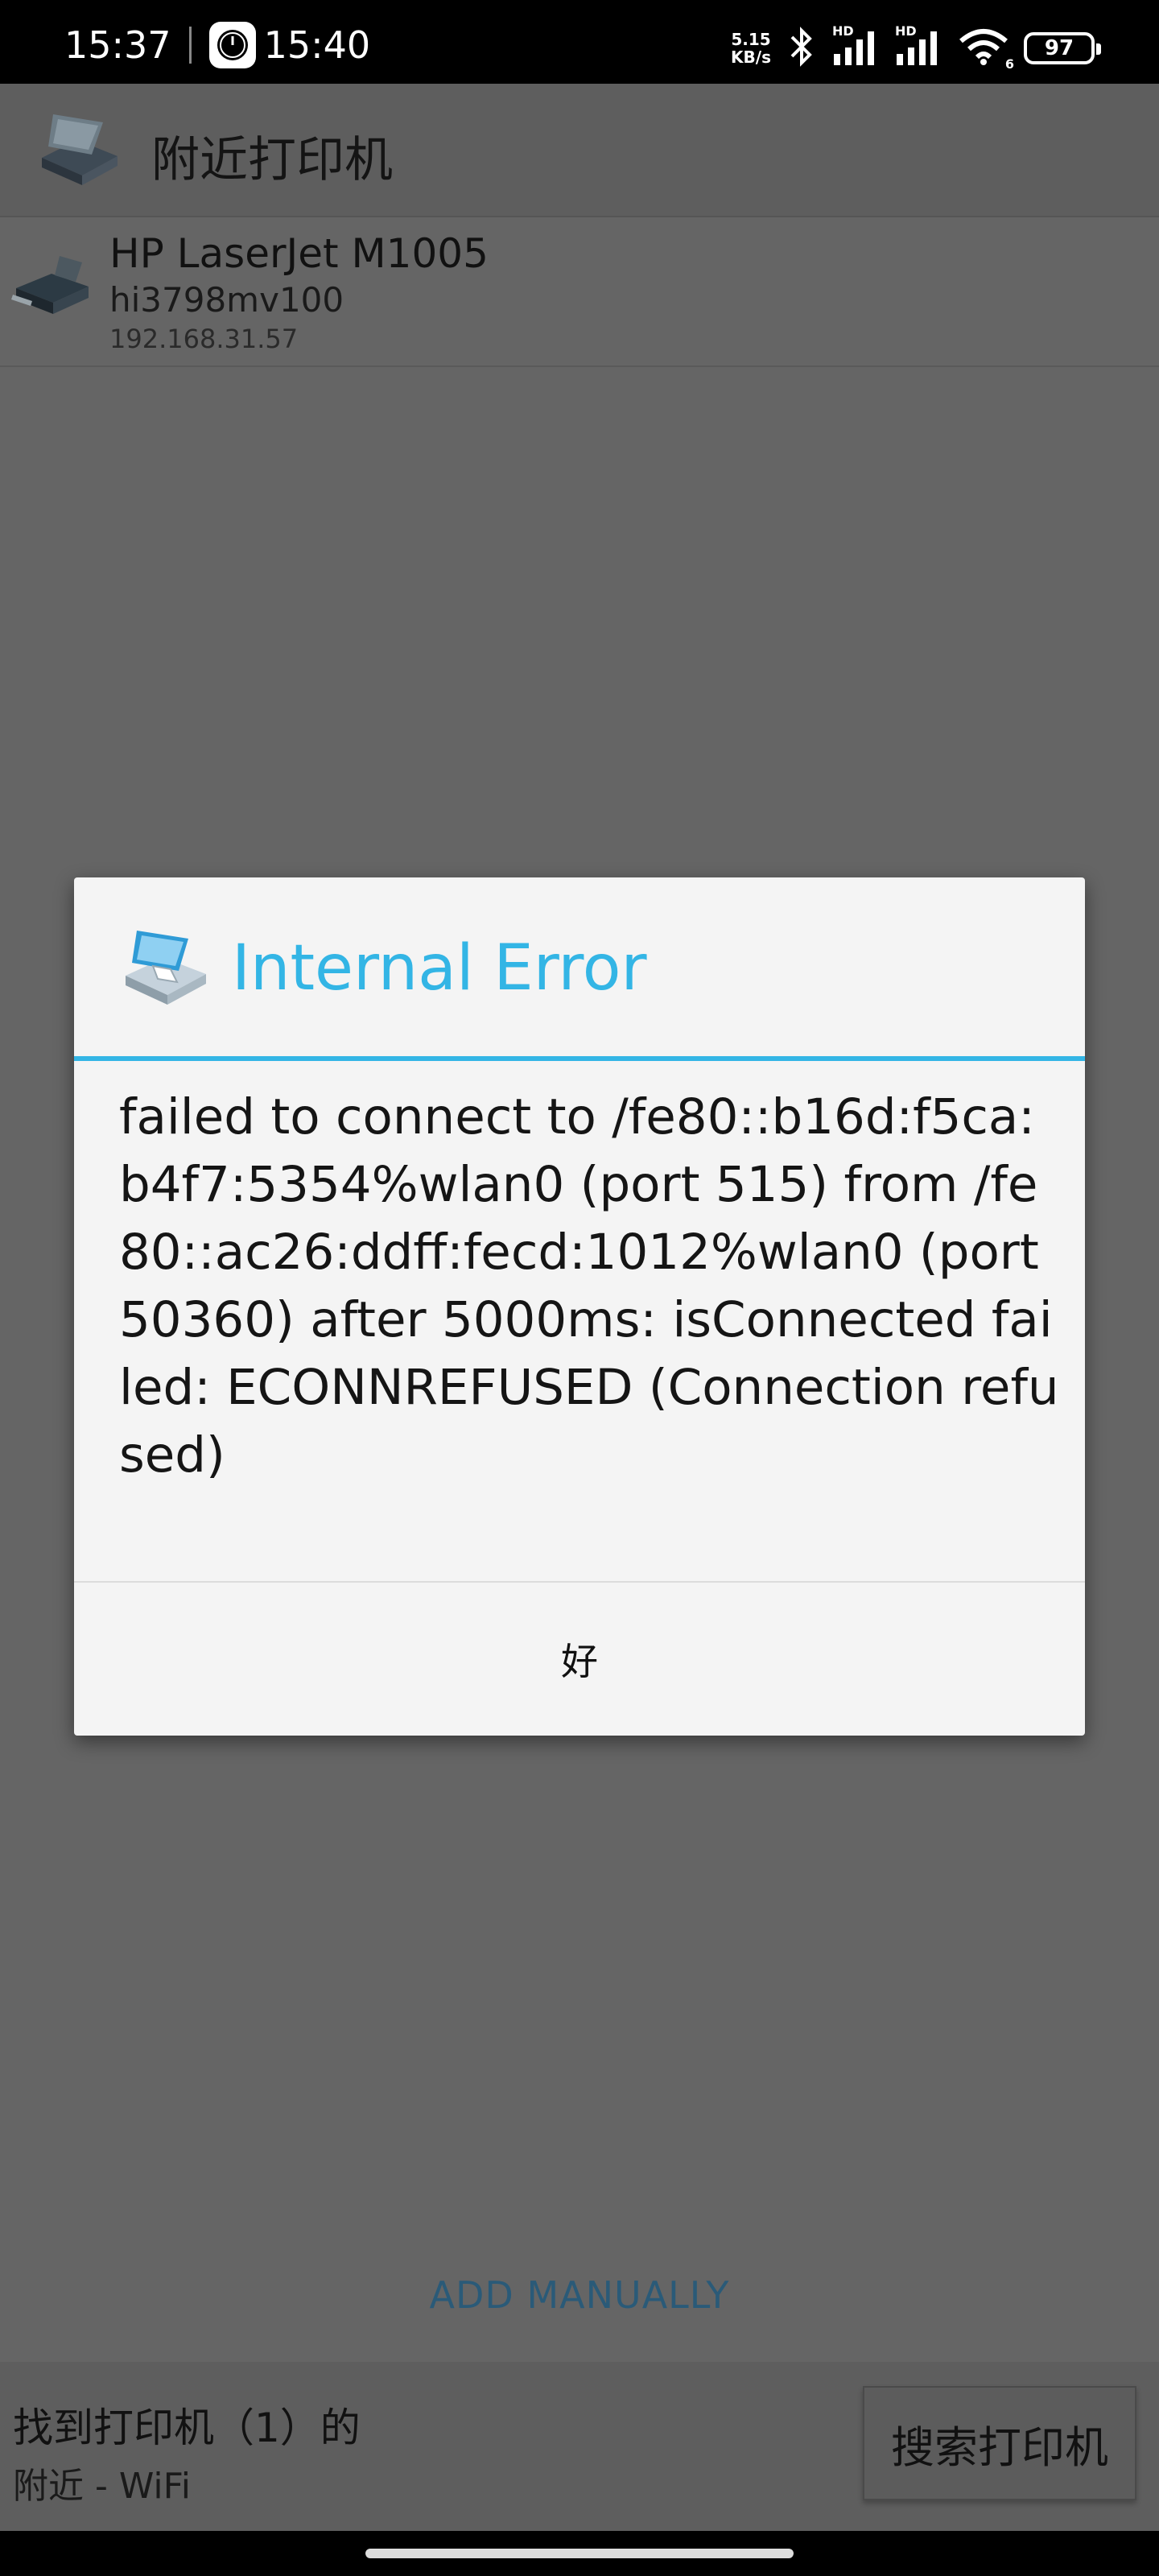 The height and width of the screenshot is (2576, 1159). I want to click on printer-name: HP LaserJet M1005, so click(299, 253).